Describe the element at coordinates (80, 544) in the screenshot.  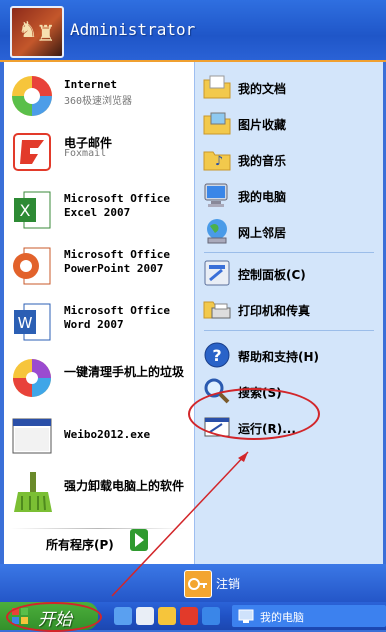
I see `all-programs-label: 所有程序(P)` at that location.